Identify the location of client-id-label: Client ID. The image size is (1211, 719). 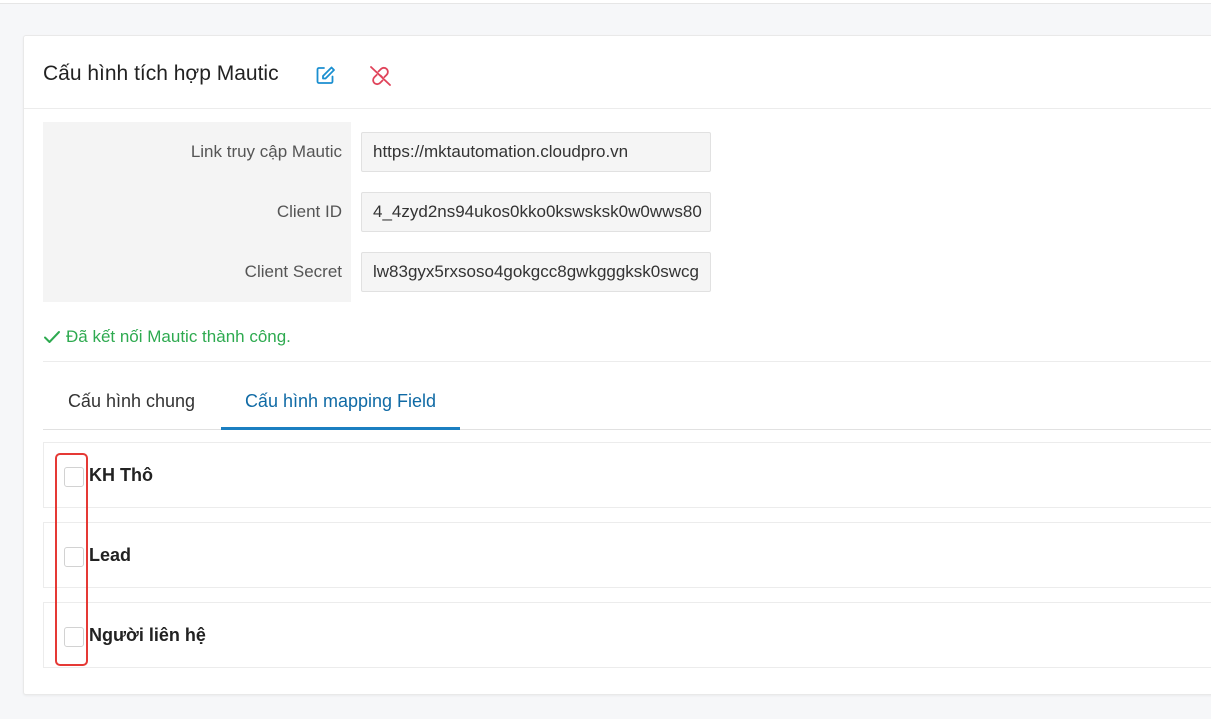
(309, 211).